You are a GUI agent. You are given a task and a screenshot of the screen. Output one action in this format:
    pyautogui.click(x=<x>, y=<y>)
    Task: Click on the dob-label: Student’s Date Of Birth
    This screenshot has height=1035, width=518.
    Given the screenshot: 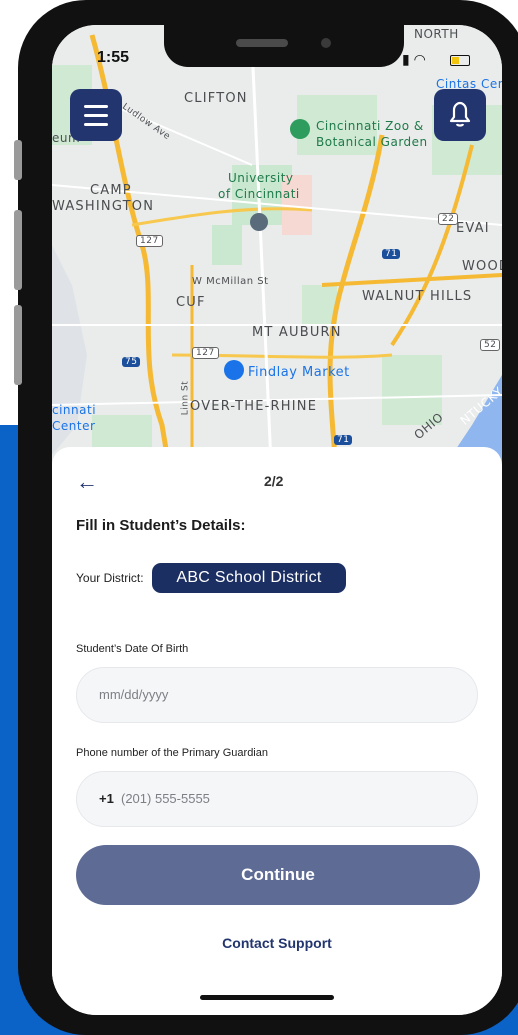 What is the action you would take?
    pyautogui.click(x=132, y=649)
    